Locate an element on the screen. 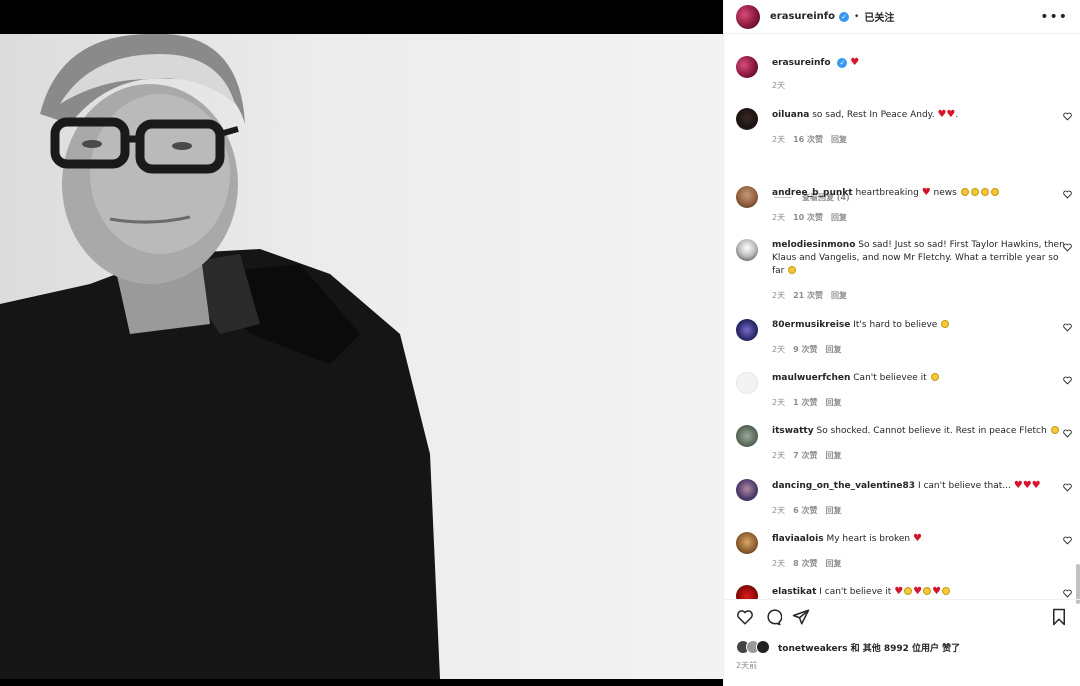 This screenshot has height=686, width=1080. comment-username: flaviaalois is located at coordinates (798, 539).